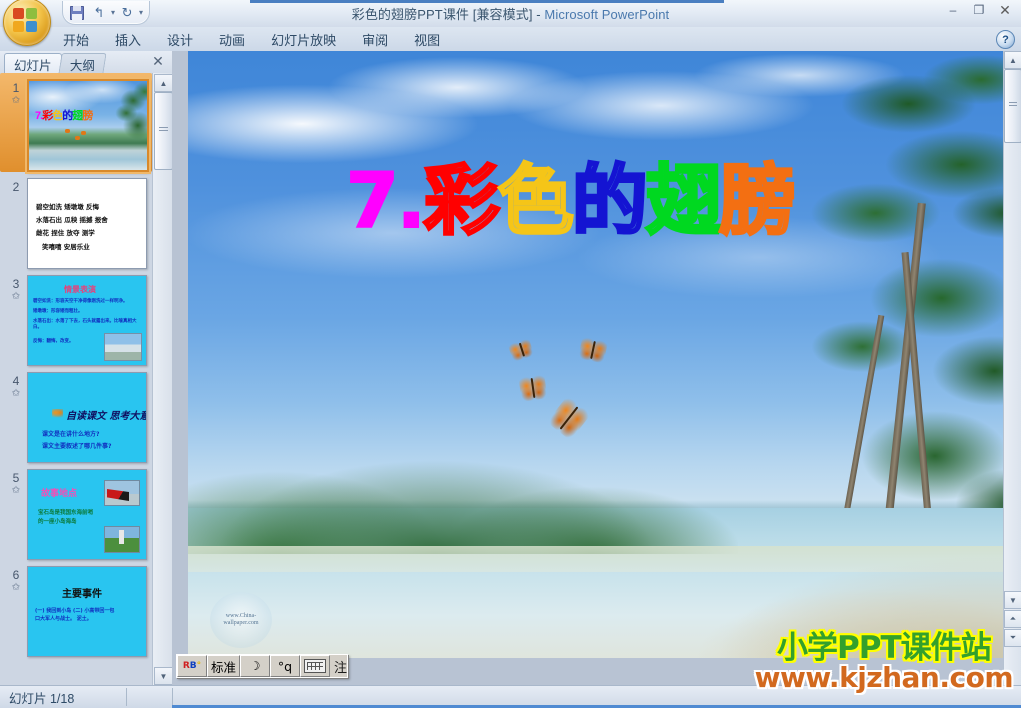  Describe the element at coordinates (16, 575) in the screenshot. I see `slide-number-label: 6` at that location.